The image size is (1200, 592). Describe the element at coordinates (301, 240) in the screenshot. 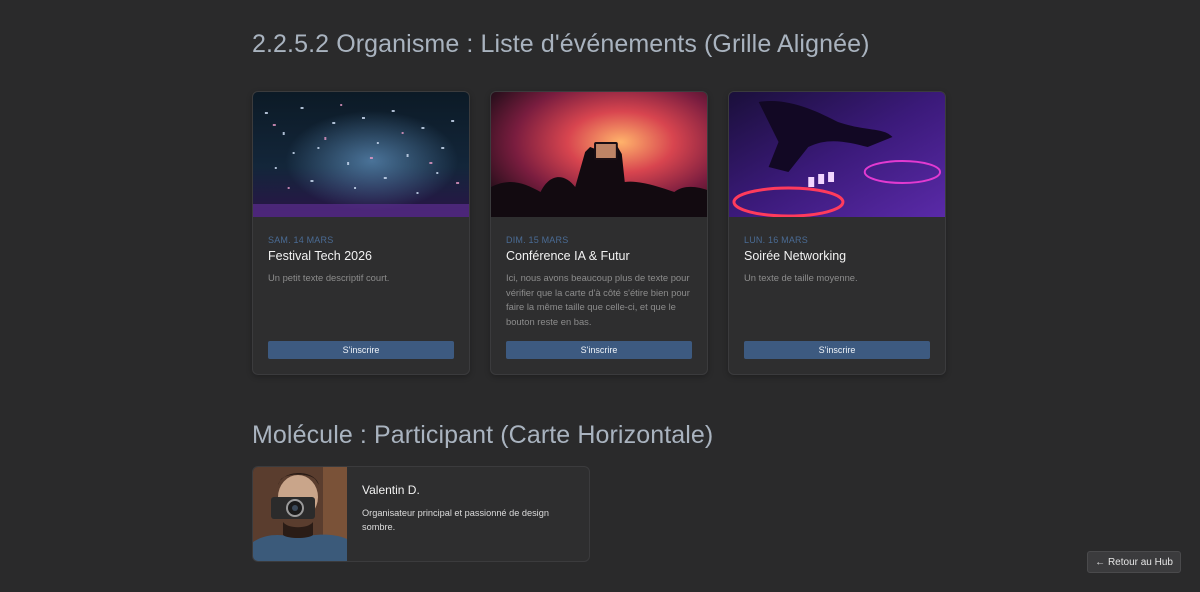

I see `event-date: SAM. 14 MARS` at that location.